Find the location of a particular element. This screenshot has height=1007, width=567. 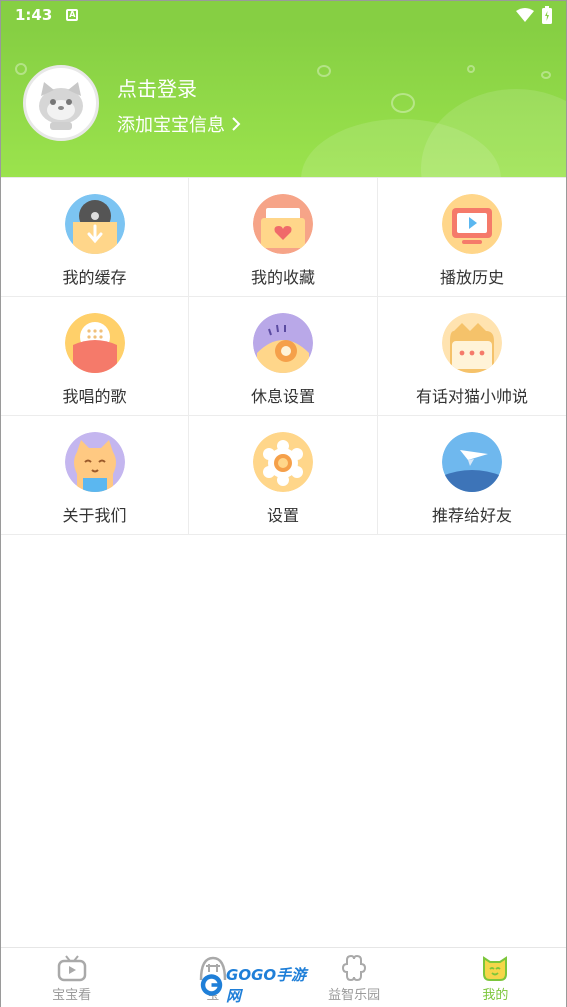

puzzle-icon is located at coordinates (354, 968).